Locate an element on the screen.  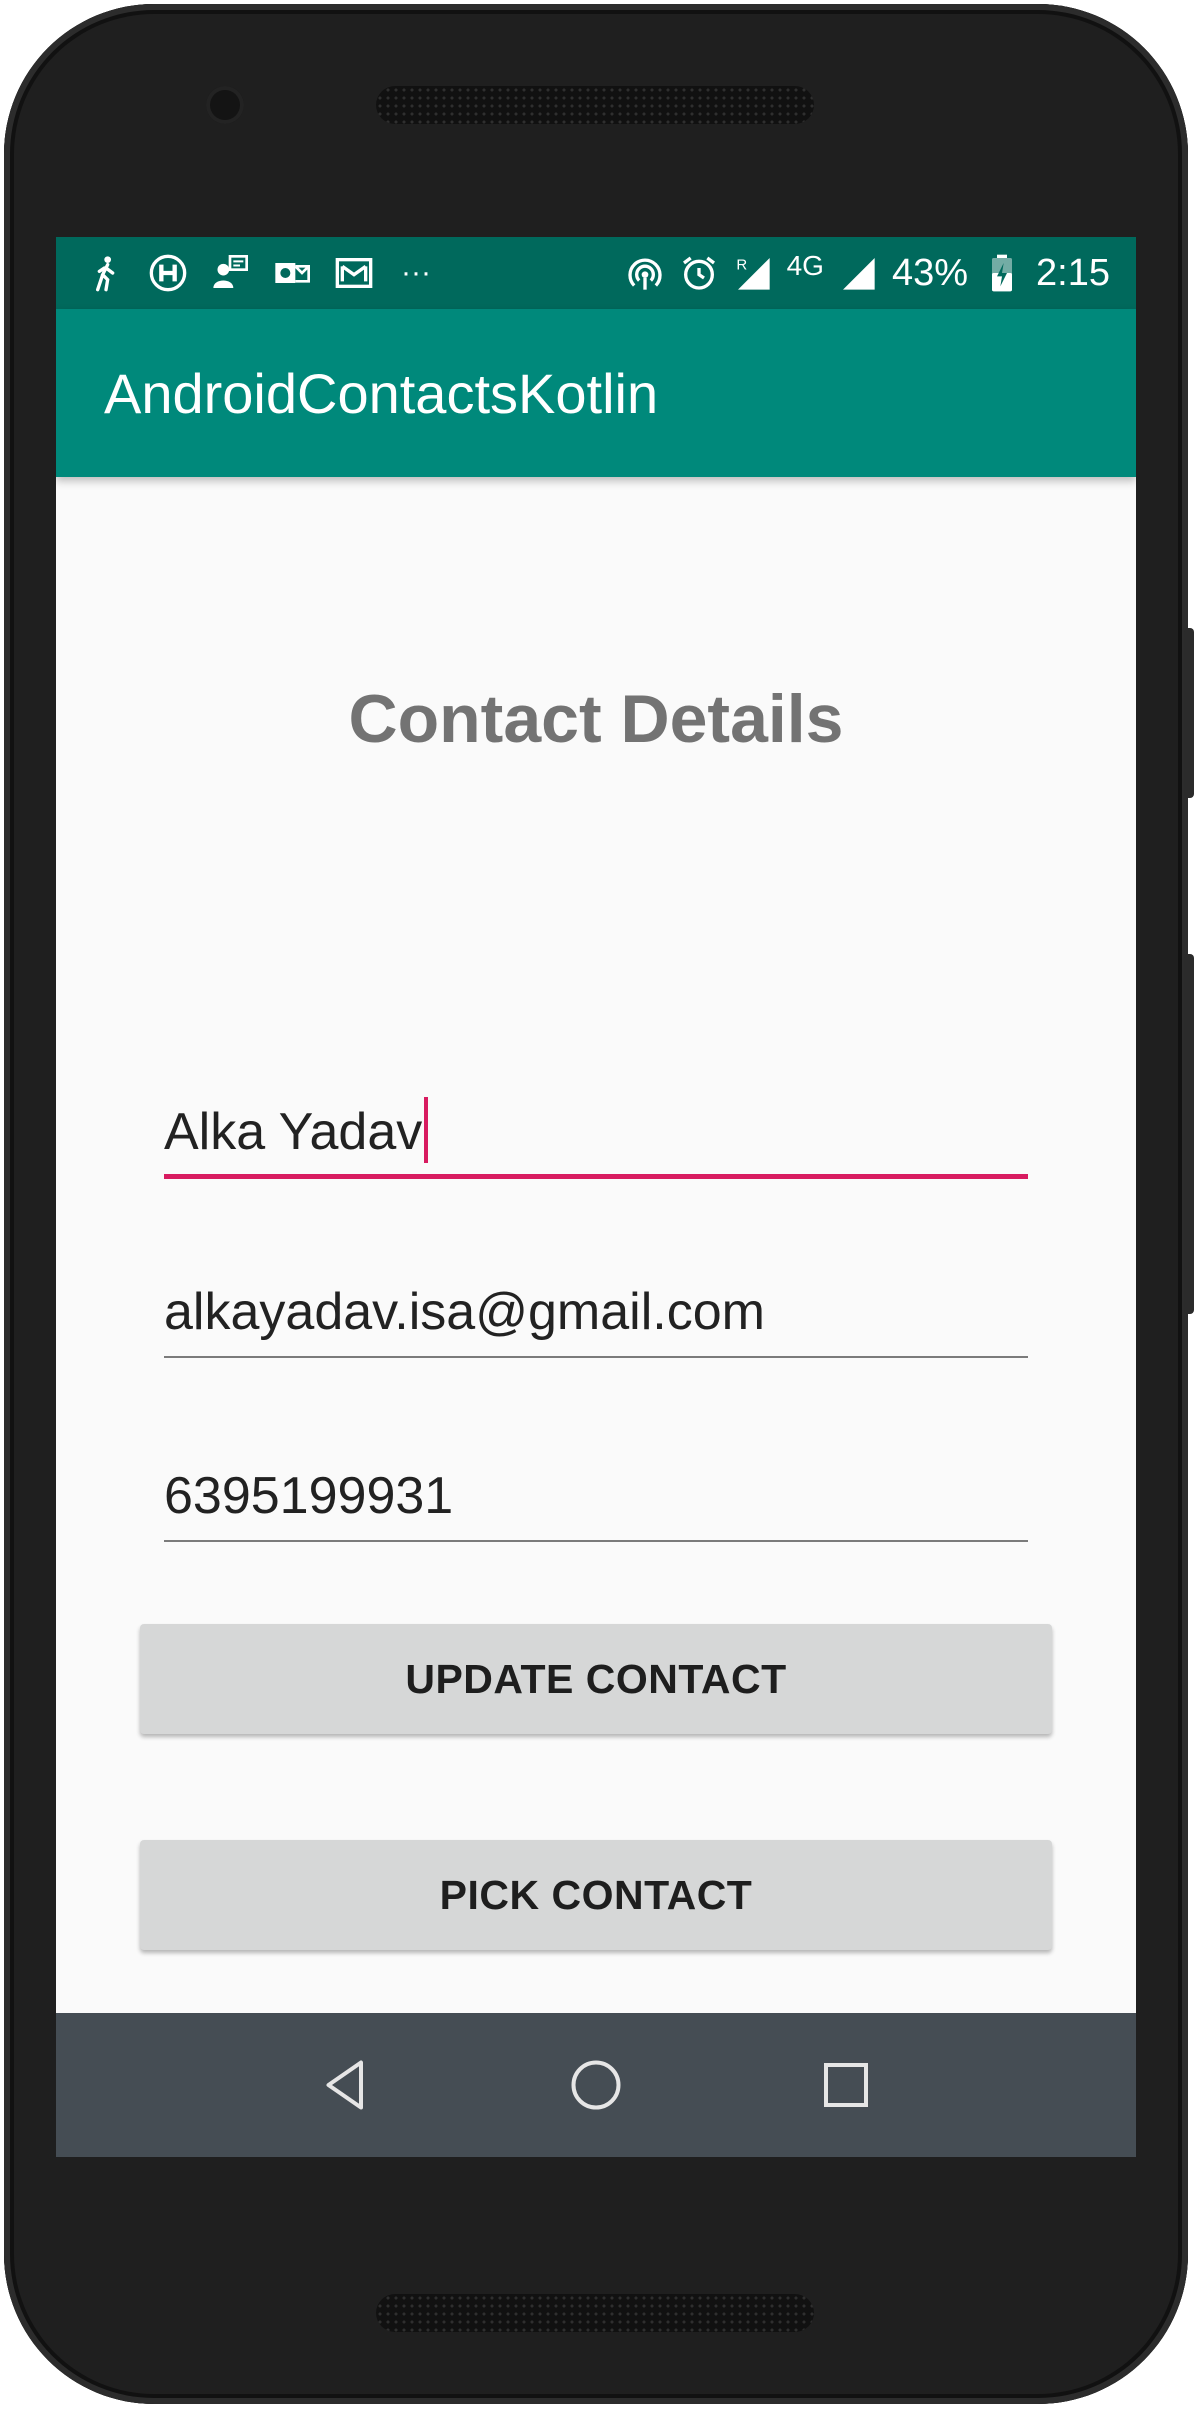
text-cursor is located at coordinates (426, 1130).